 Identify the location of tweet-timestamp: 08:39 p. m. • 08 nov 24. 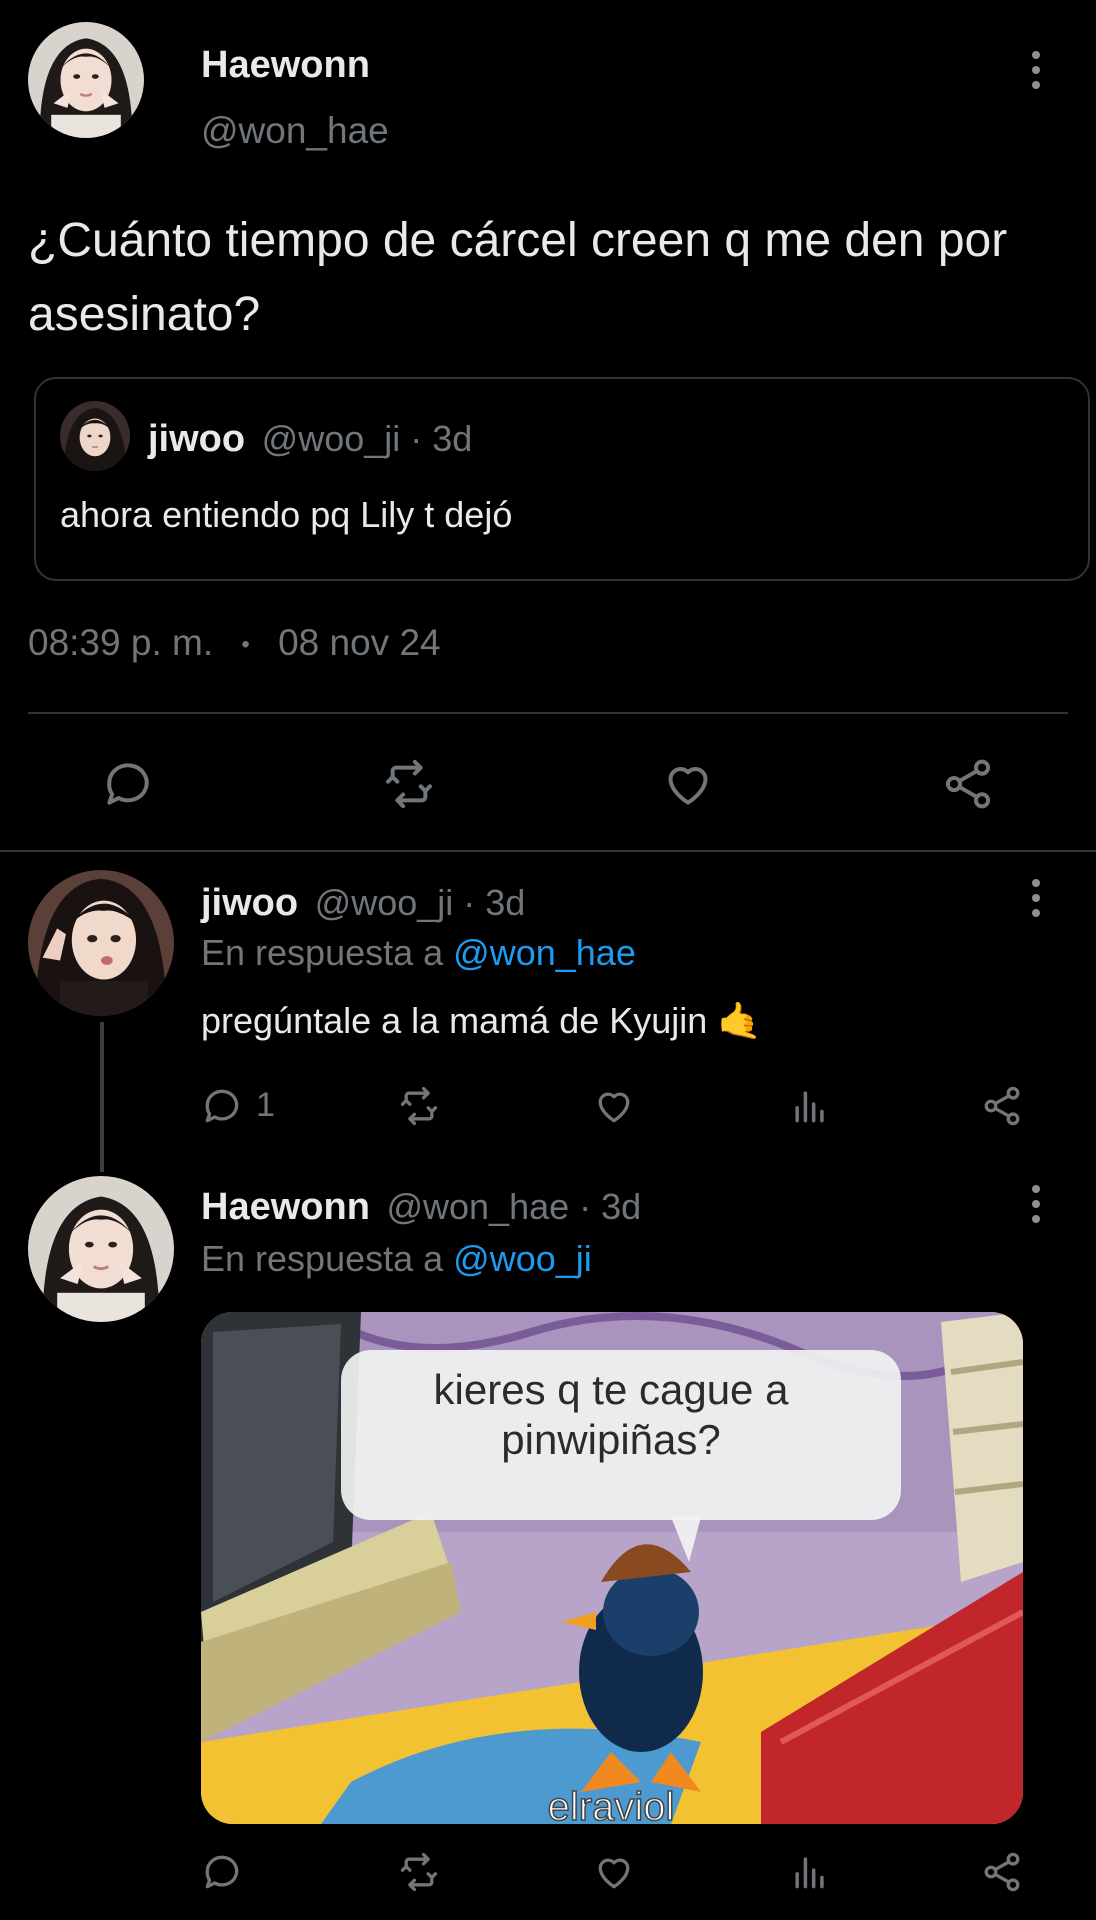
(234, 643).